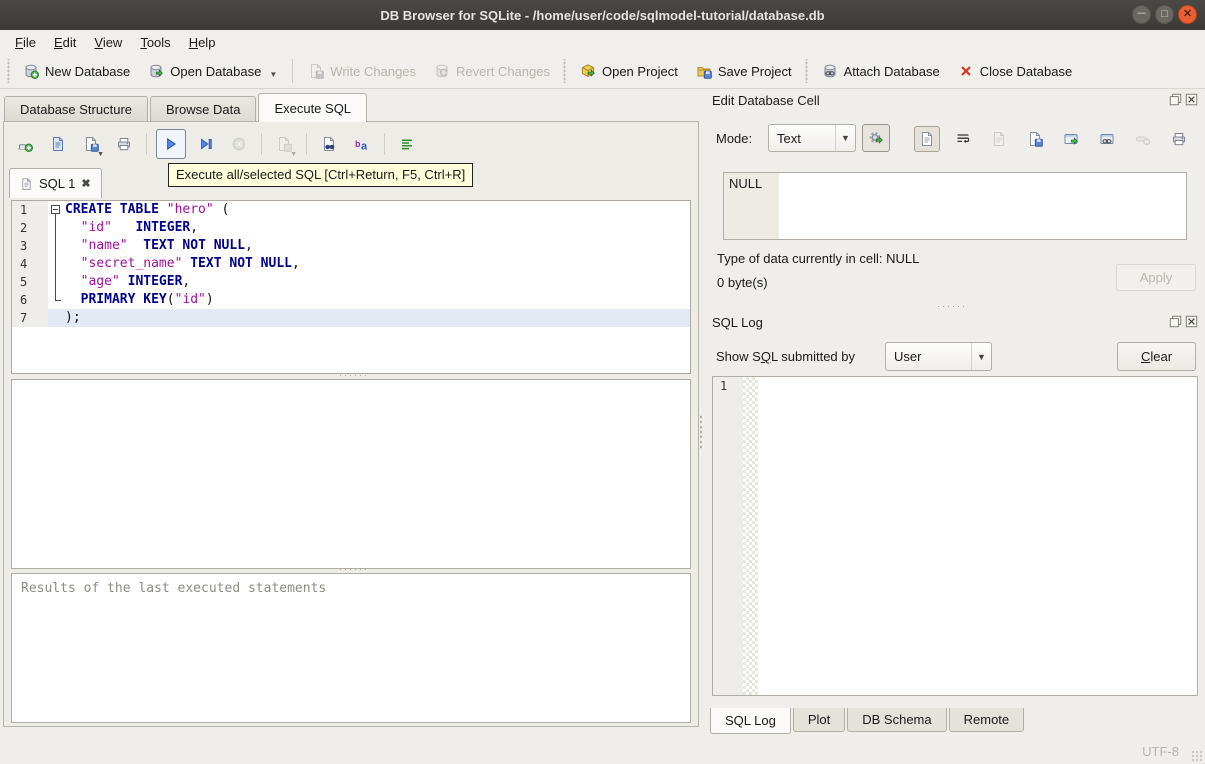 The height and width of the screenshot is (764, 1205). Describe the element at coordinates (927, 139) in the screenshot. I see `text-mode-button` at that location.